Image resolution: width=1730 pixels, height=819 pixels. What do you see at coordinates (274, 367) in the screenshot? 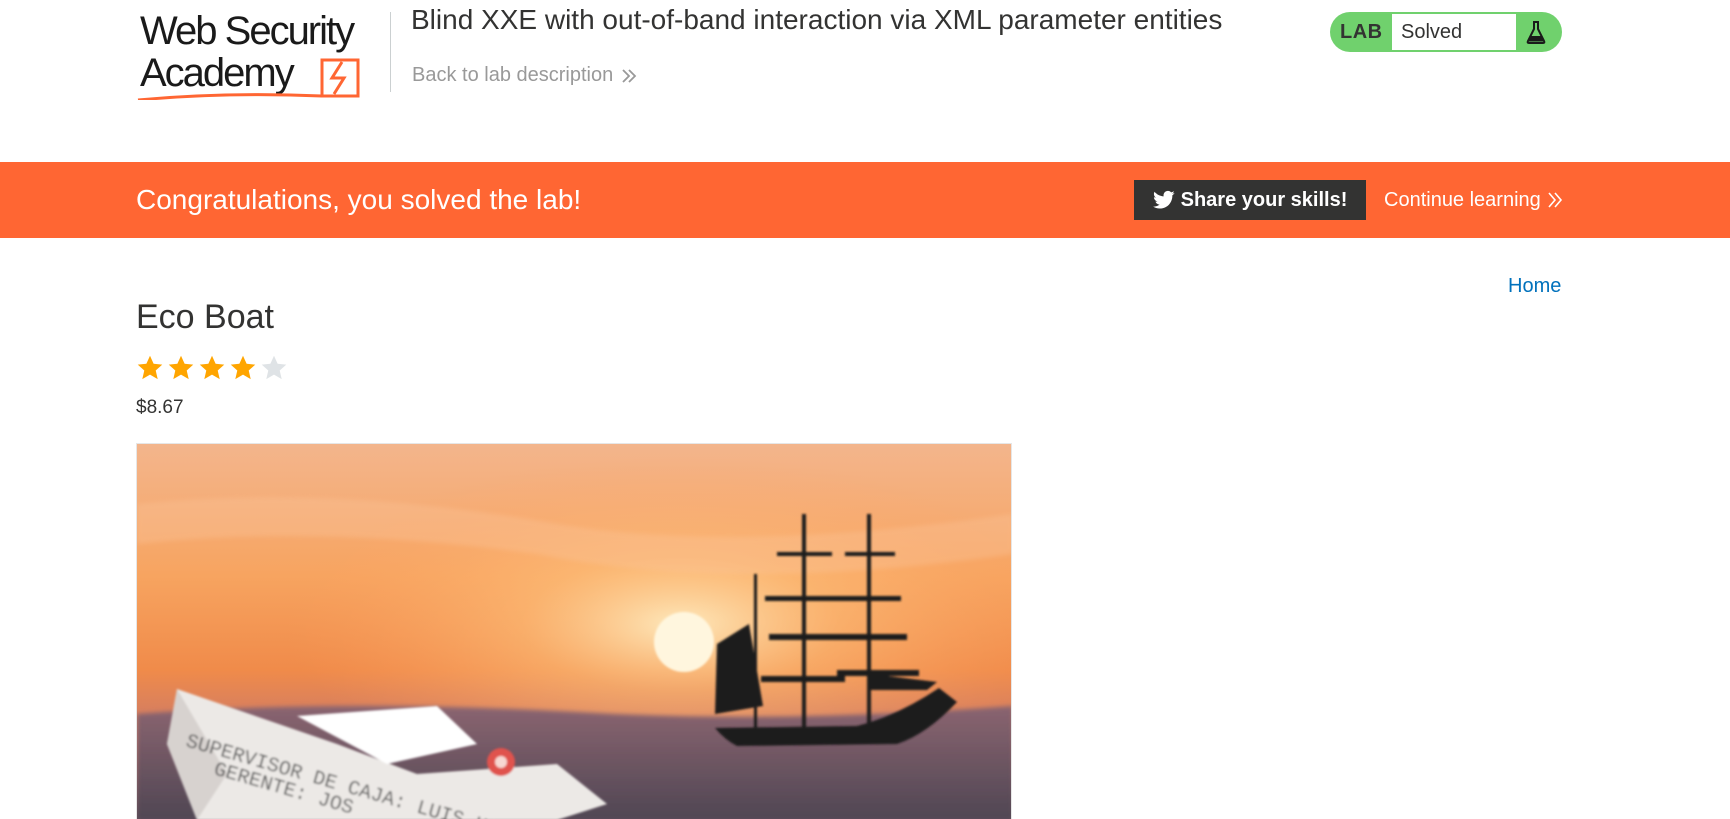
I see `star-empty-icon` at bounding box center [274, 367].